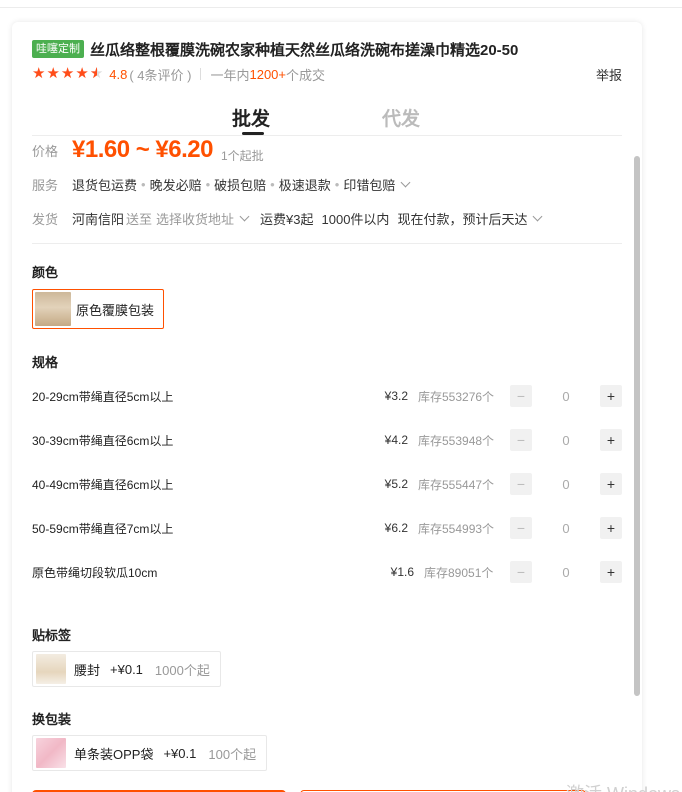 Image resolution: width=682 pixels, height=792 pixels. What do you see at coordinates (160, 74) in the screenshot?
I see `review-count-link: ( 4条评价 )` at bounding box center [160, 74].